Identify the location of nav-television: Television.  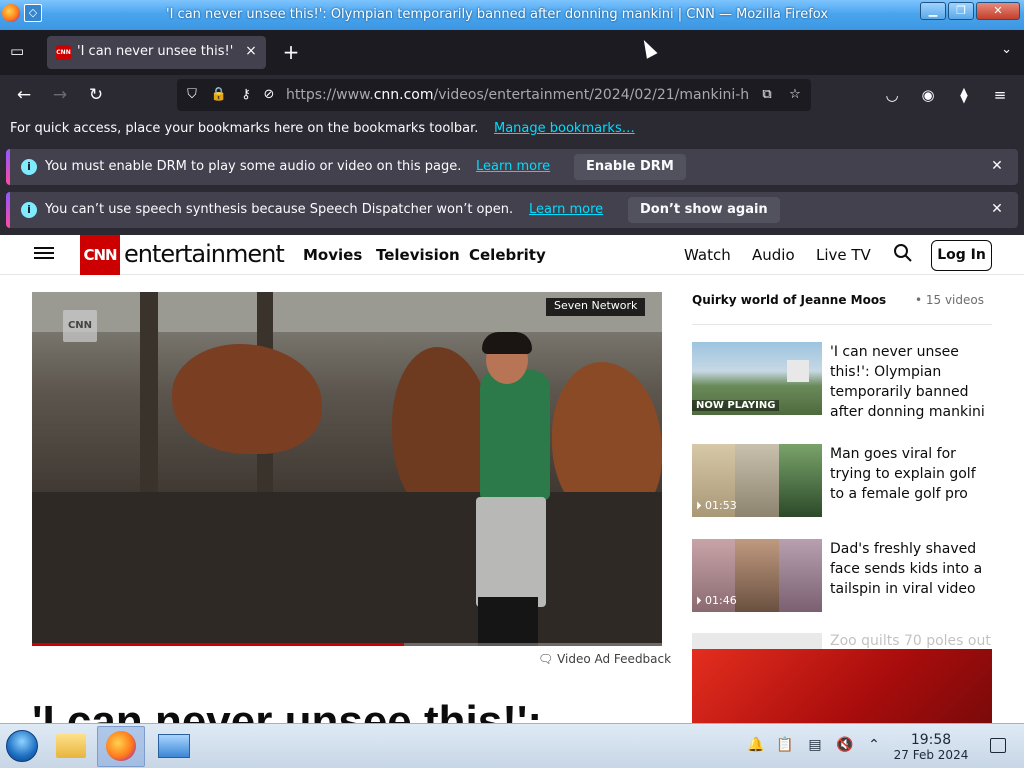
(418, 255).